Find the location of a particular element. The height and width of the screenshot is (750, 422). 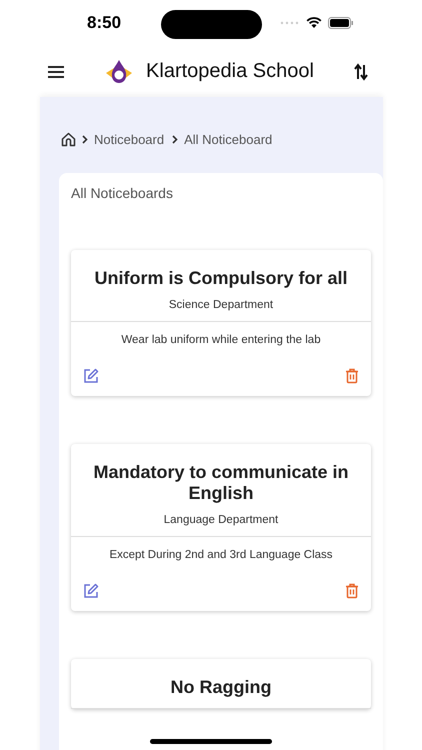

notice-department: Science Department is located at coordinates (221, 305).